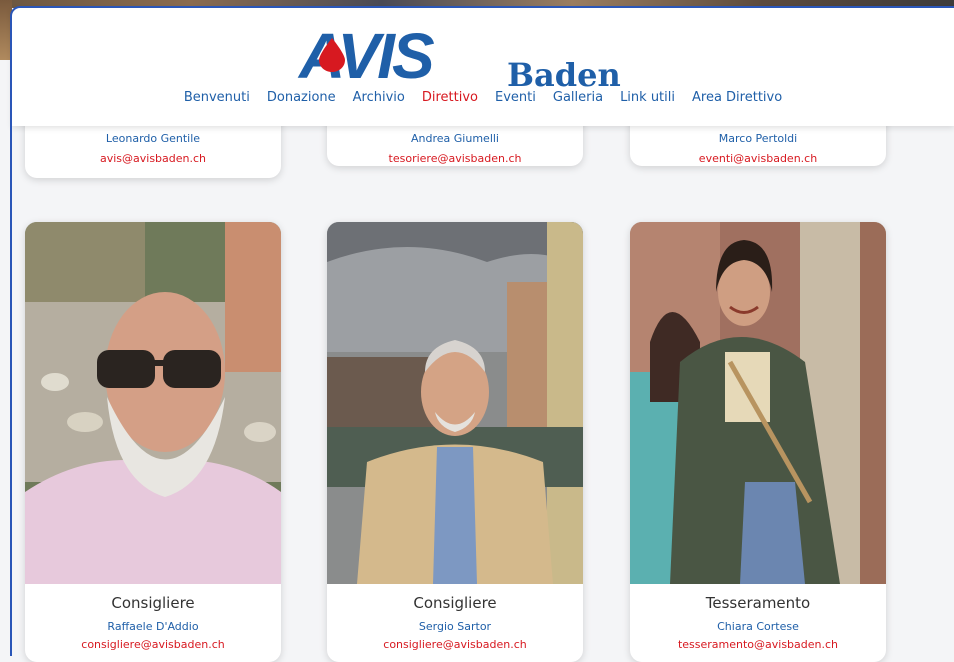 The image size is (954, 662). Describe the element at coordinates (301, 97) in the screenshot. I see `nav-item-donazione: Donazione` at that location.